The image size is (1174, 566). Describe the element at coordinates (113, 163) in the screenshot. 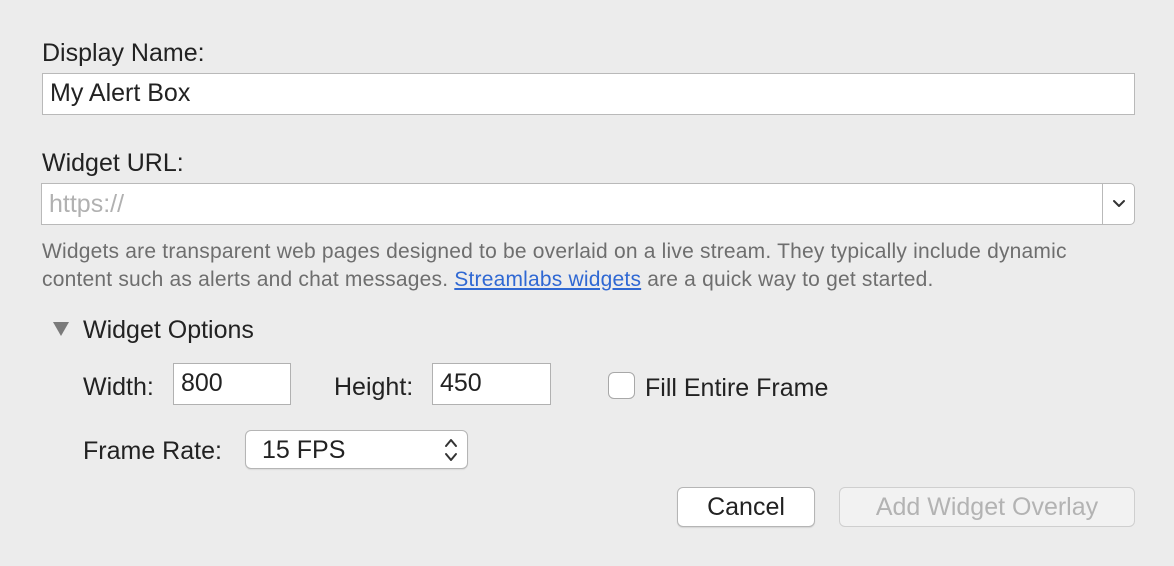

I see `widget-url-label: Widget URL:` at that location.